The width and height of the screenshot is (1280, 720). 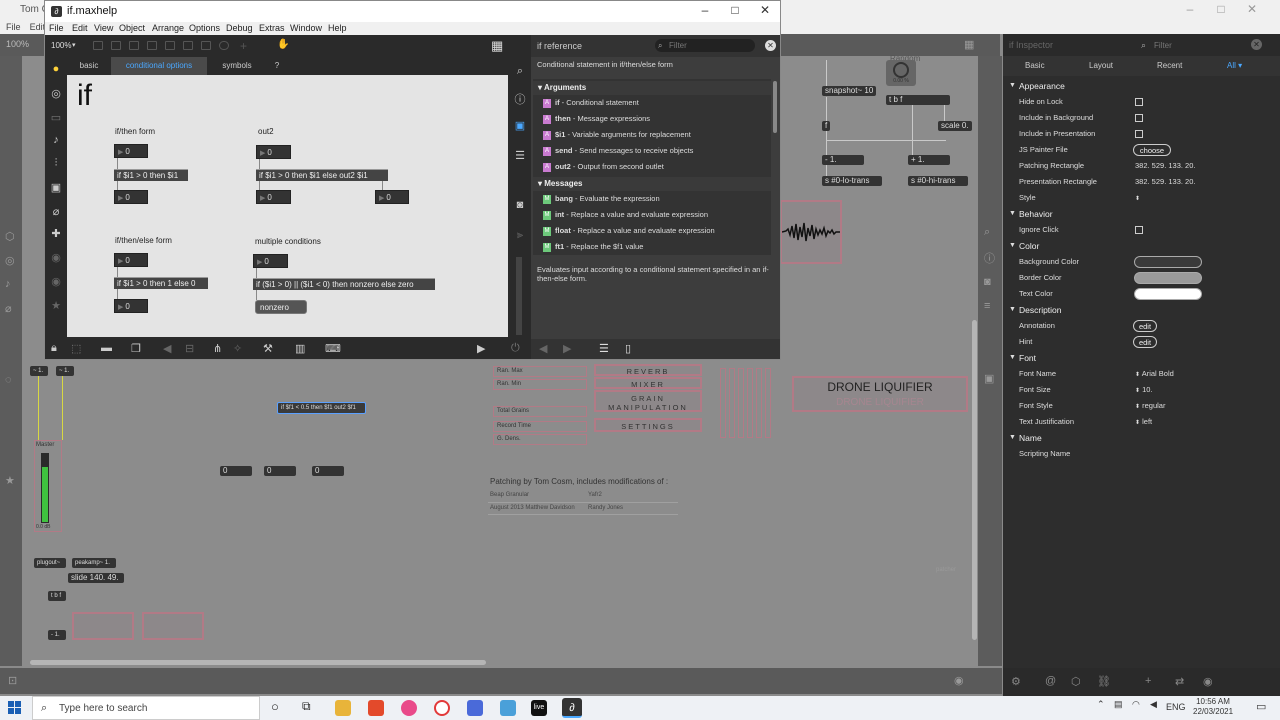 What do you see at coordinates (652, 247) in the screenshot?
I see `reference-item: Mft1 - Replace the $f1 value` at bounding box center [652, 247].